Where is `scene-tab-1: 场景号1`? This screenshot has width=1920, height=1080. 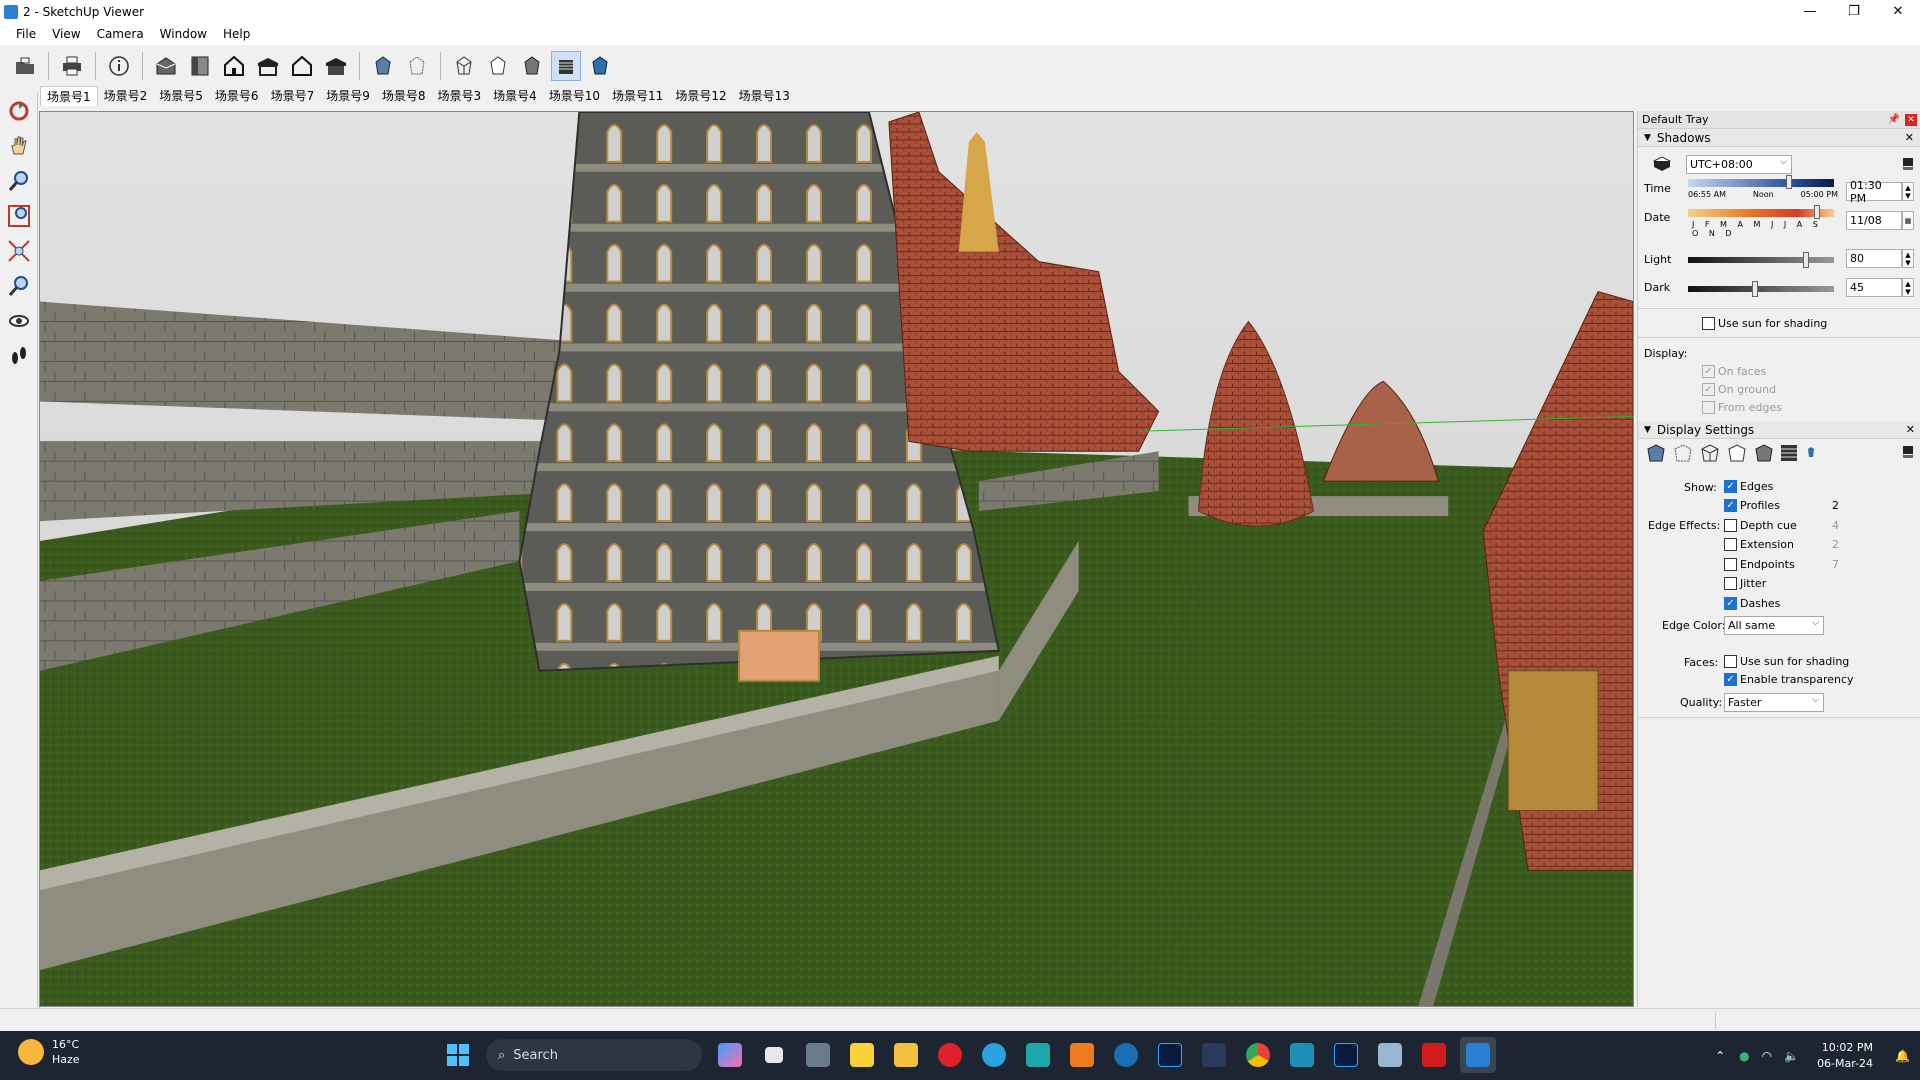 scene-tab-1: 场景号1 is located at coordinates (69, 96).